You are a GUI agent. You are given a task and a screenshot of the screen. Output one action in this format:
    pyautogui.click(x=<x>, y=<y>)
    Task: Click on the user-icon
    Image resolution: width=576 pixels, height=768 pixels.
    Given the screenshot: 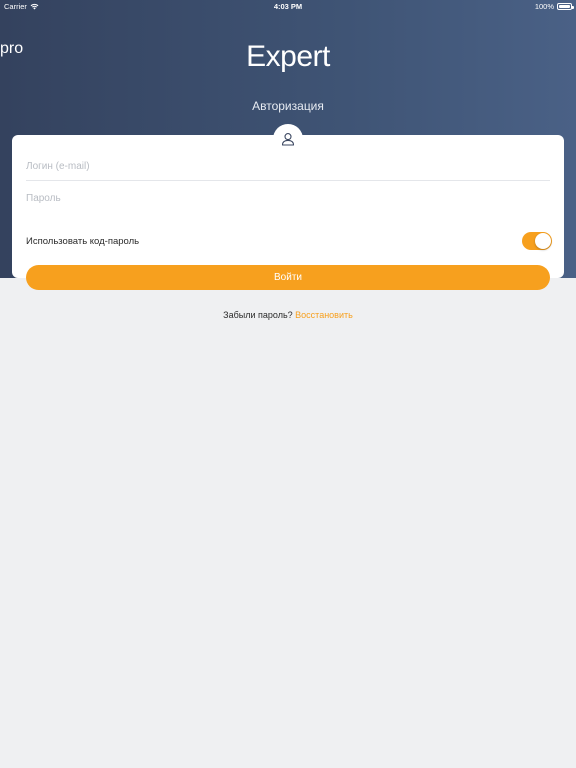 What is the action you would take?
    pyautogui.click(x=288, y=139)
    